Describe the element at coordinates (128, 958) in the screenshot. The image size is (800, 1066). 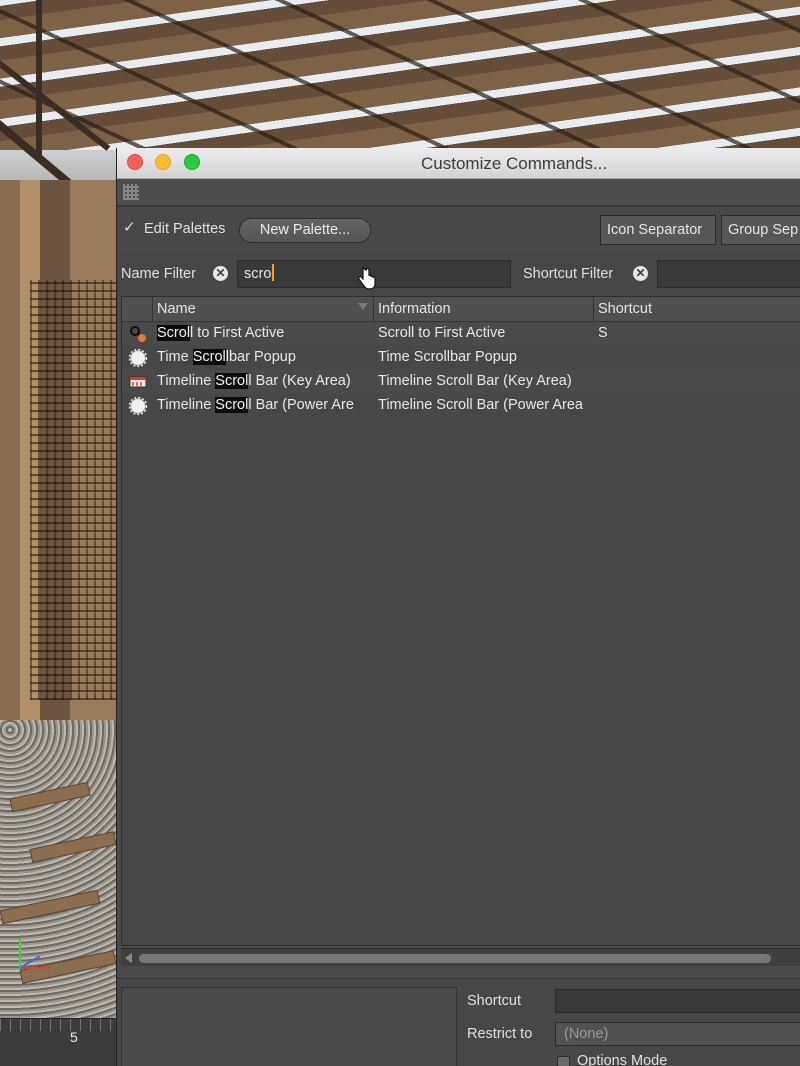
I see `scroll-left-arrow-icon` at that location.